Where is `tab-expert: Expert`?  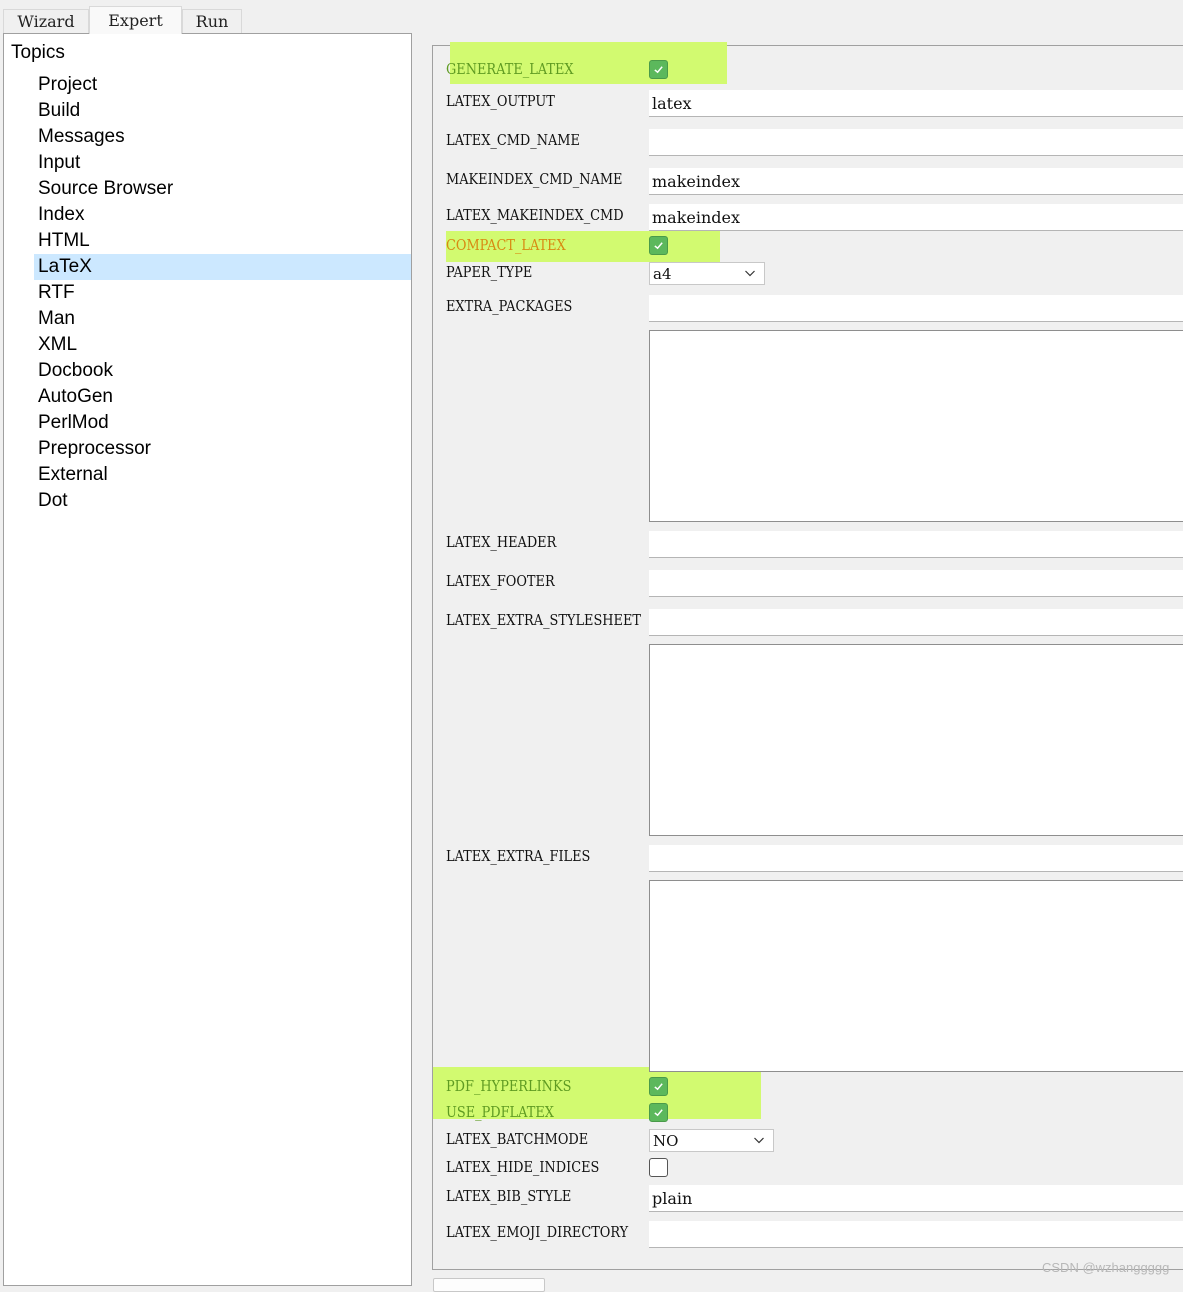 tab-expert: Expert is located at coordinates (135, 20).